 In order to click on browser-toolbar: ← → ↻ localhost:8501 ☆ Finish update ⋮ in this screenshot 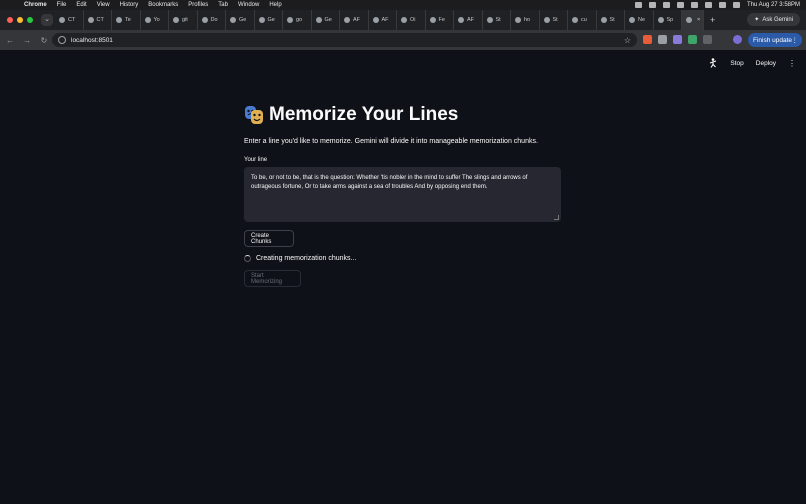, I will do `click(403, 40)`.